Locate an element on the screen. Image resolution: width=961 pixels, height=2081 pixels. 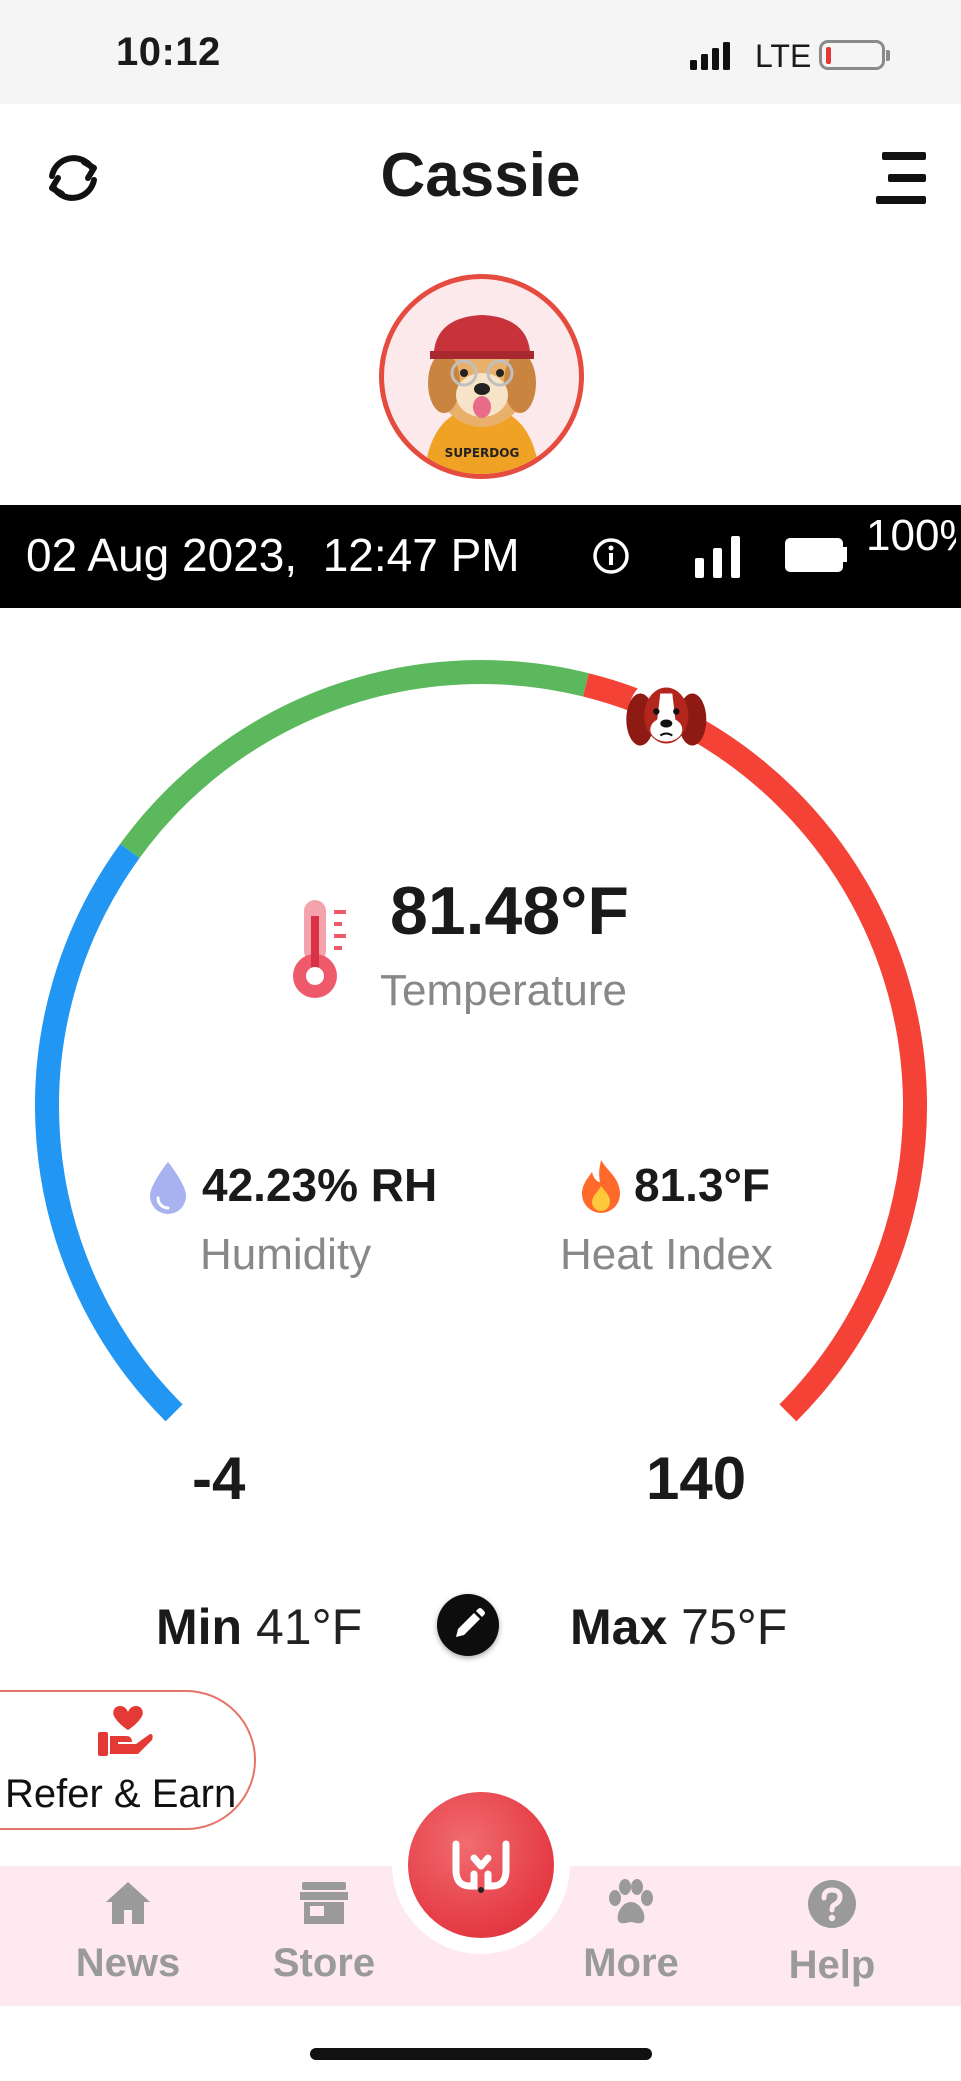
home-icon is located at coordinates (128, 1903).